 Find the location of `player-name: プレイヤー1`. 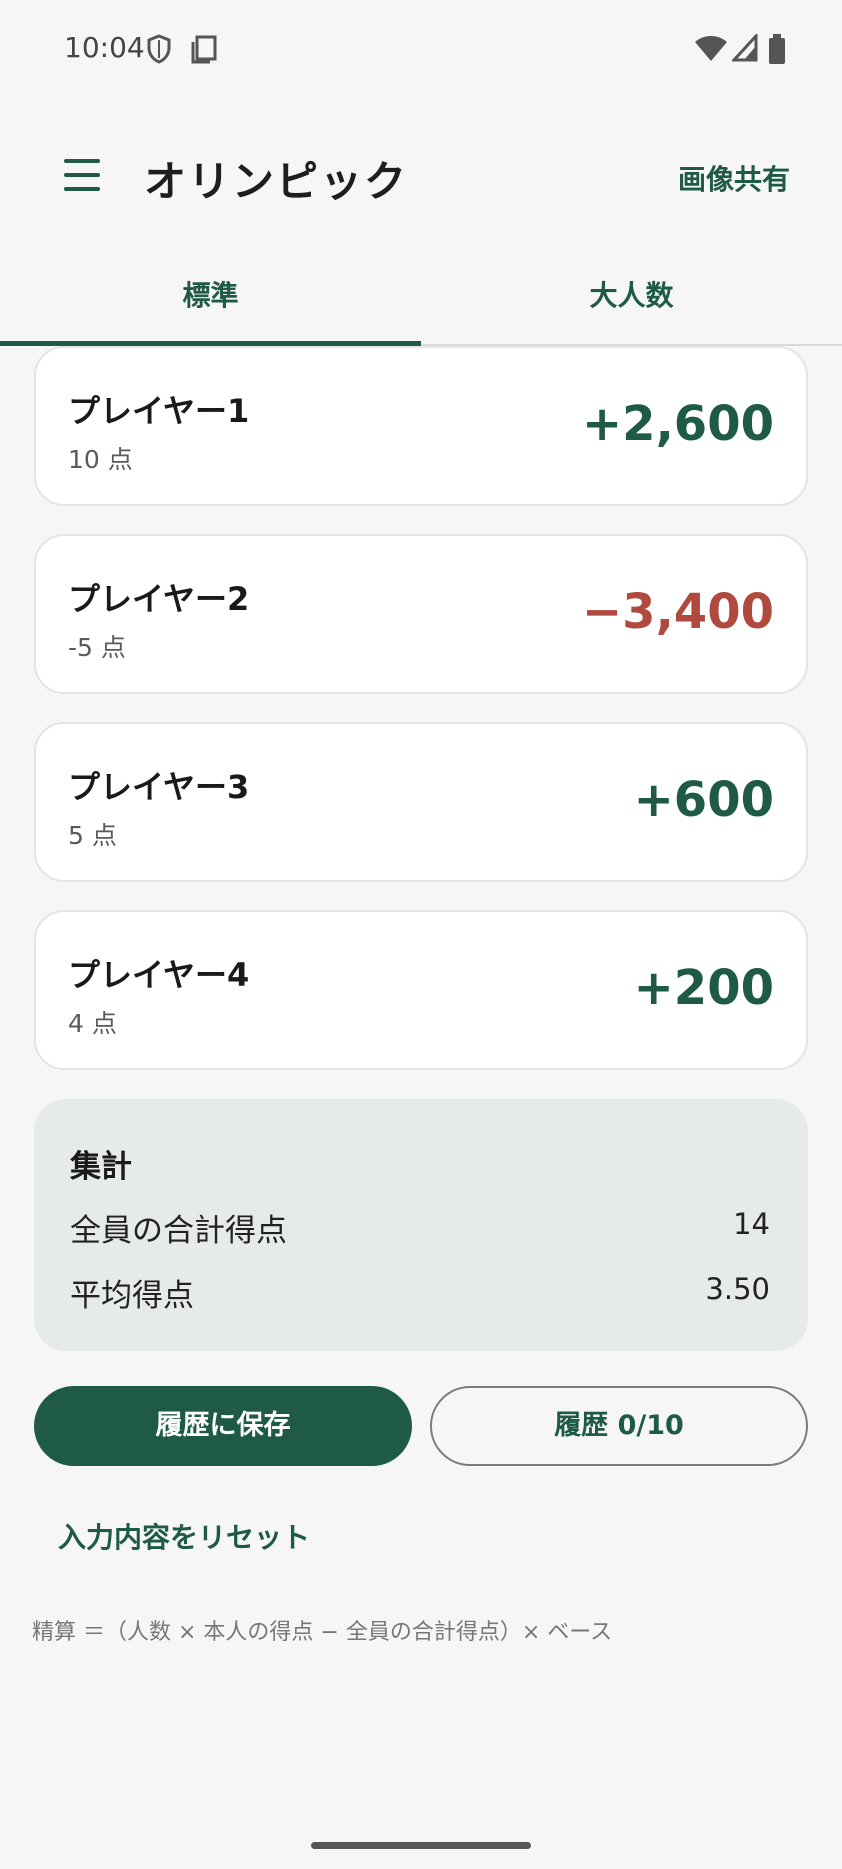

player-name: プレイヤー1 is located at coordinates (159, 411).